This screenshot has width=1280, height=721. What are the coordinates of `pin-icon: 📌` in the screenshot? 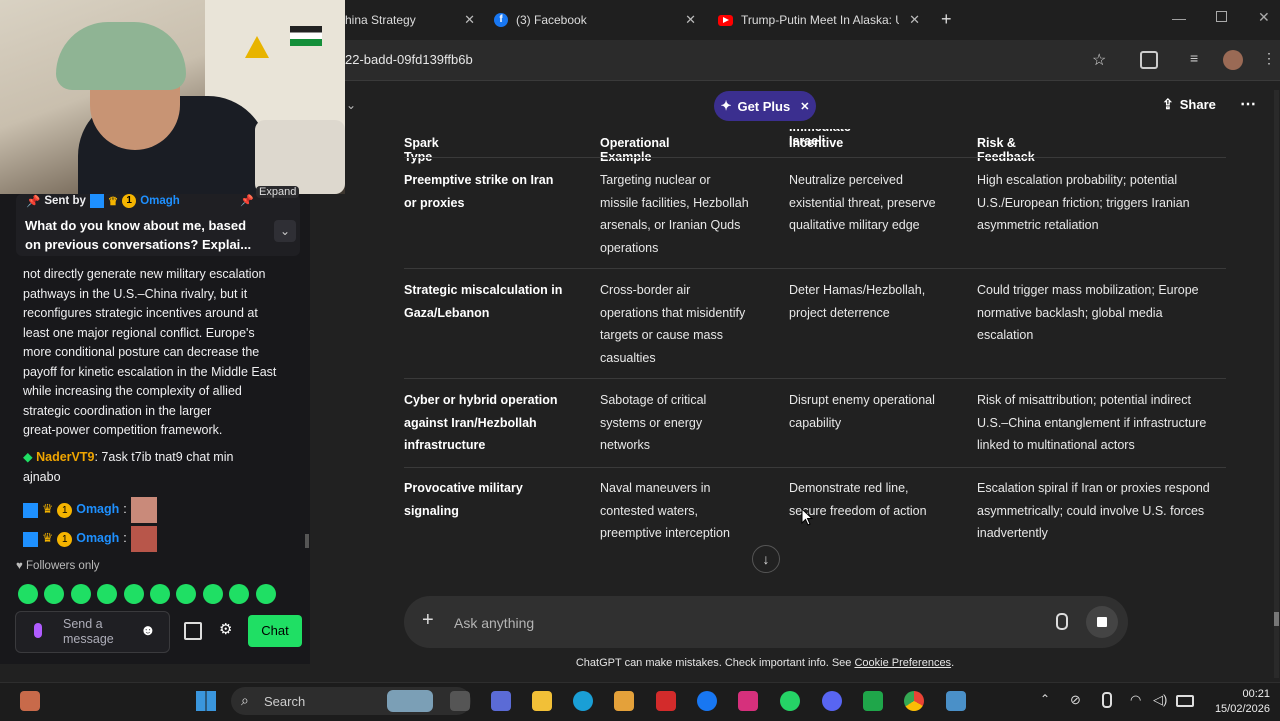 It's located at (33, 202).